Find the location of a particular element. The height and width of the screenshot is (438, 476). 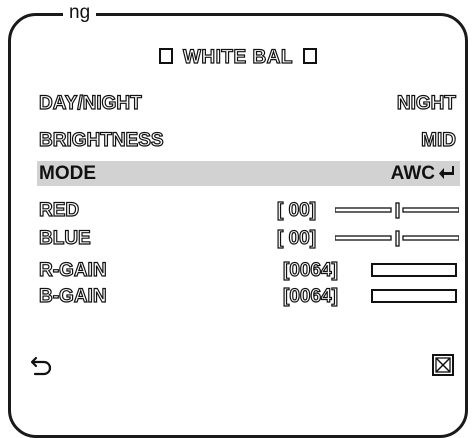

menu-label-mode: MODE is located at coordinates (67, 173).